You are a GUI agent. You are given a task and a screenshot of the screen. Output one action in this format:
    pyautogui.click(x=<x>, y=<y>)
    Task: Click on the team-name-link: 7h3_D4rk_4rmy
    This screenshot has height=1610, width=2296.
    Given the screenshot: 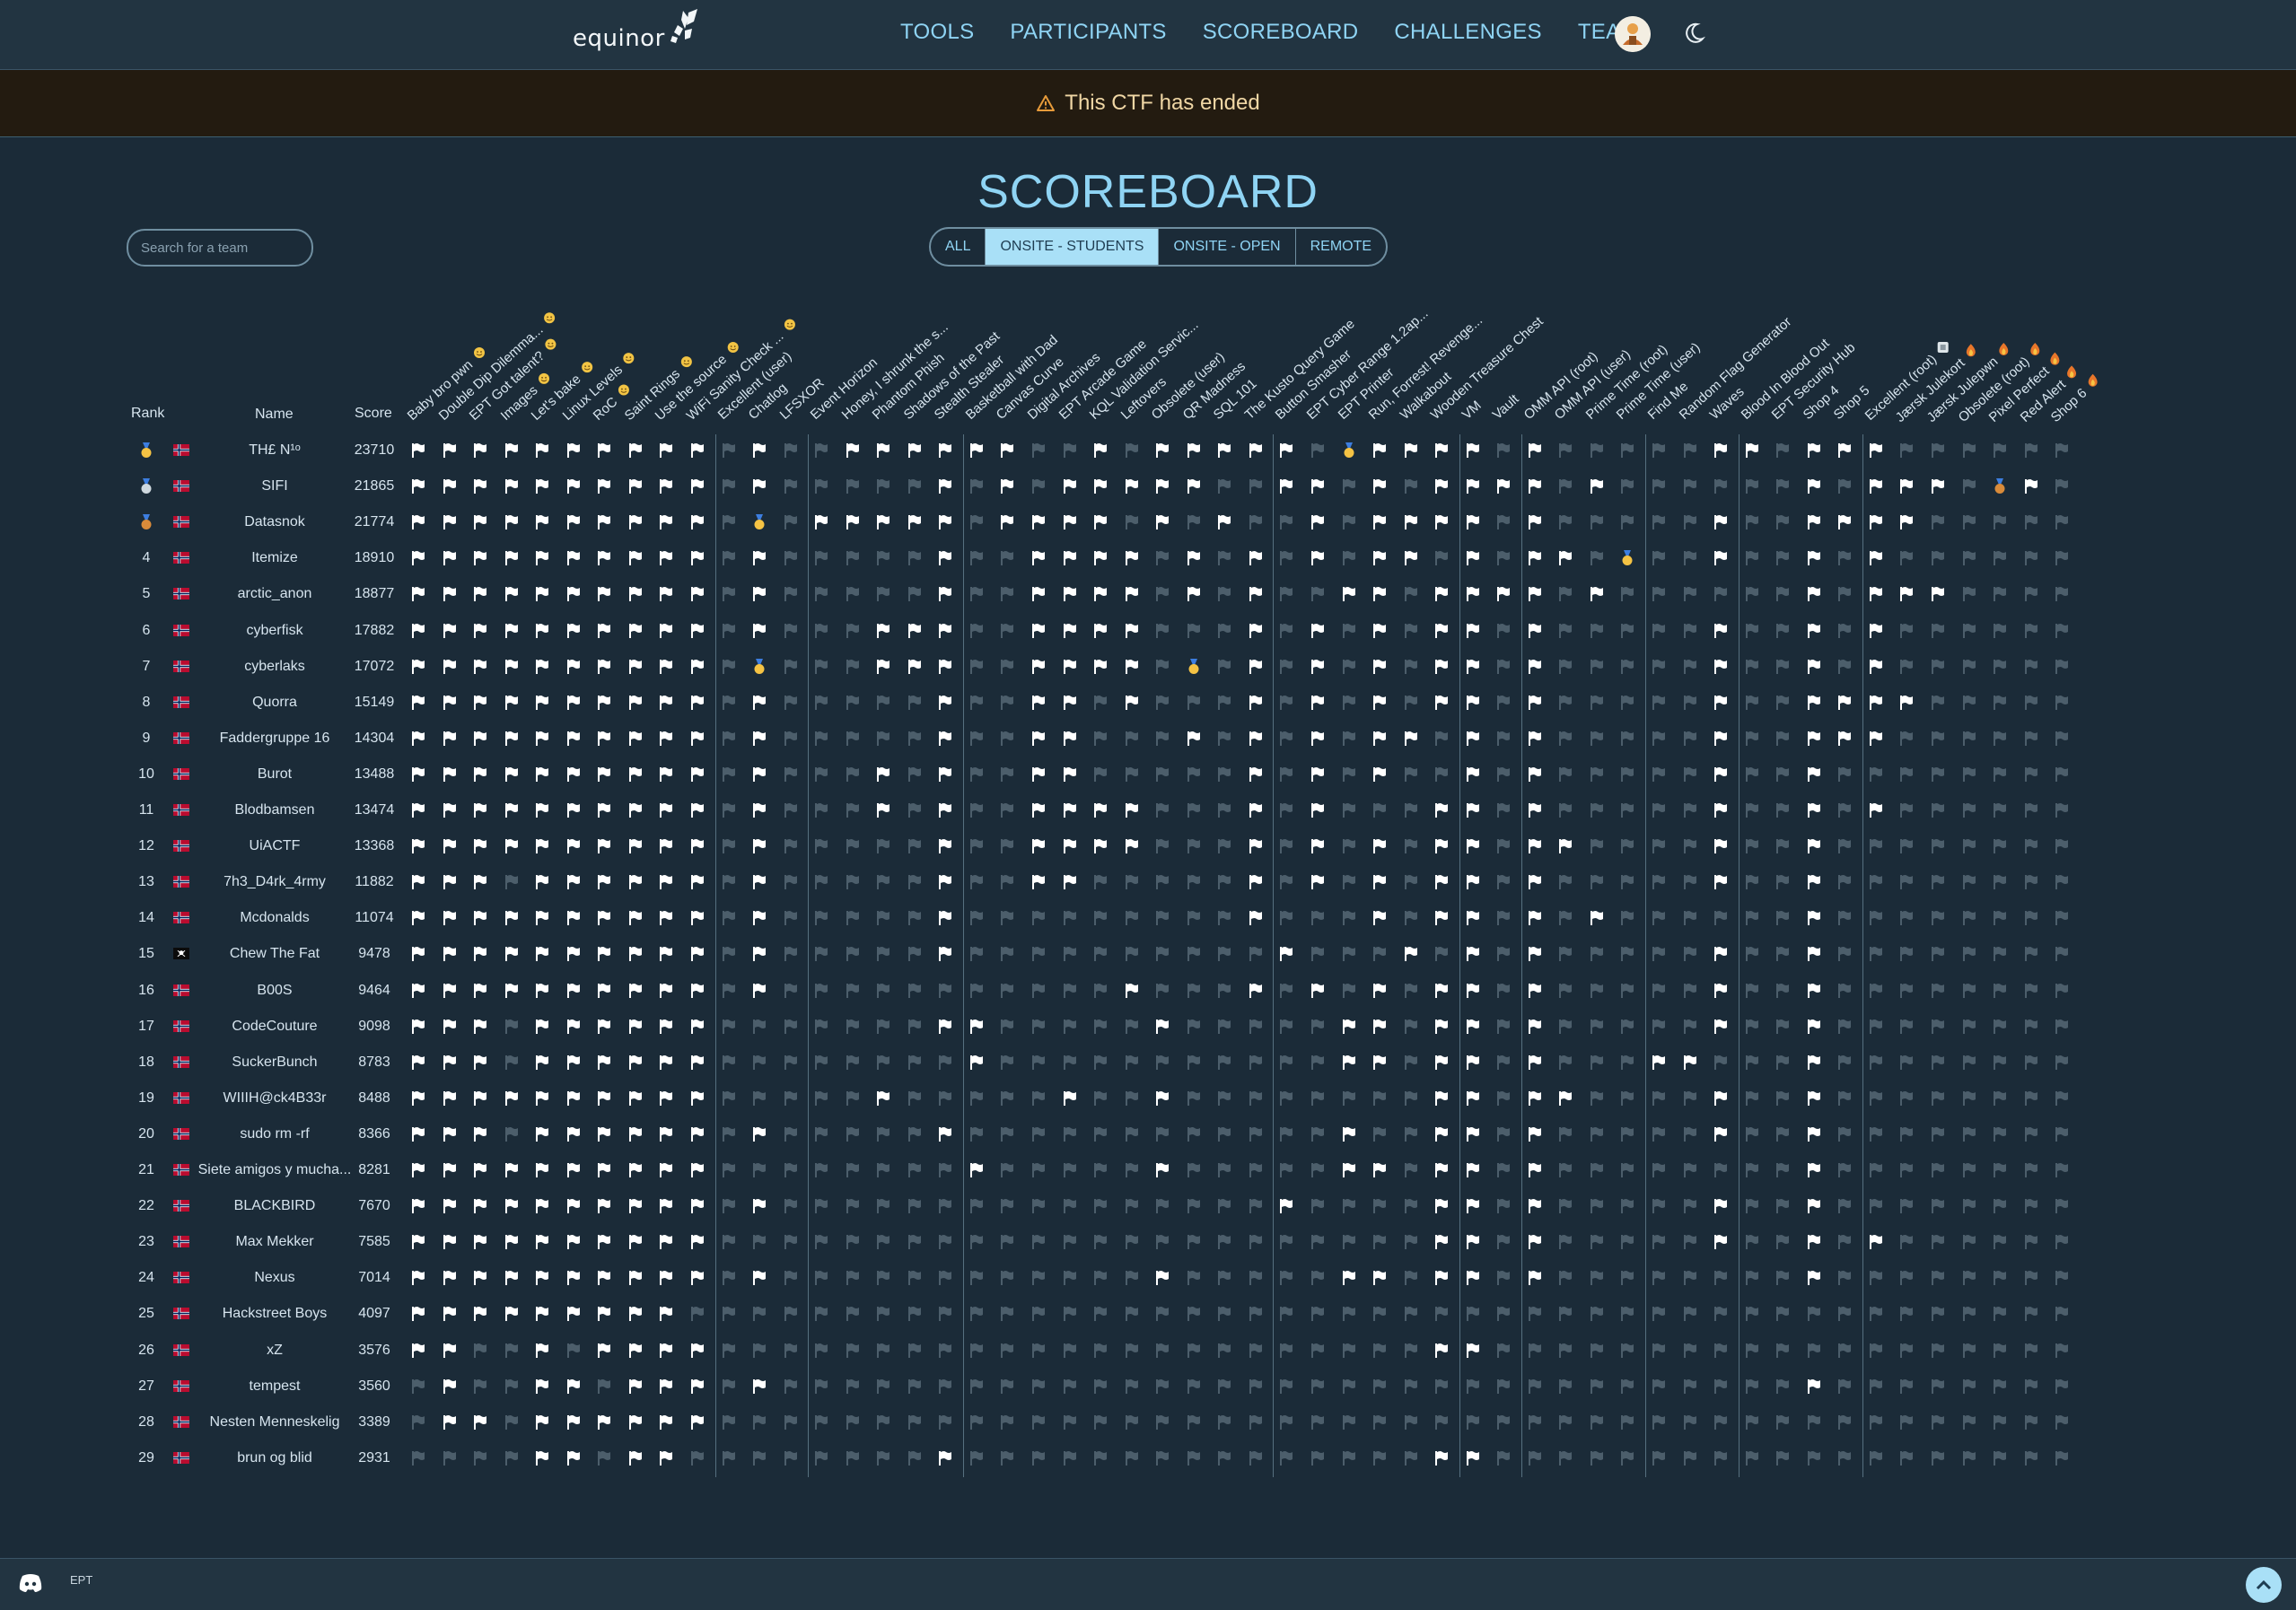 What is the action you would take?
    pyautogui.click(x=274, y=882)
    